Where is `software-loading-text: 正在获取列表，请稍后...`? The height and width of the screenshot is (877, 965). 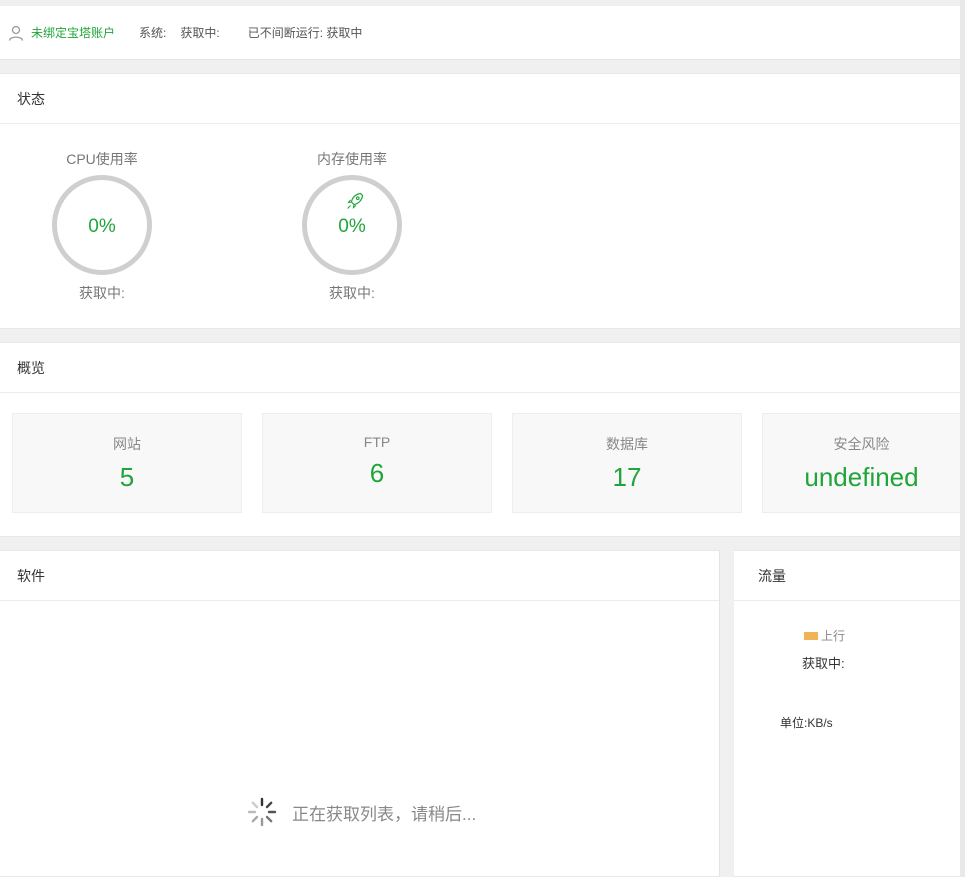 software-loading-text: 正在获取列表，请稍后... is located at coordinates (384, 814).